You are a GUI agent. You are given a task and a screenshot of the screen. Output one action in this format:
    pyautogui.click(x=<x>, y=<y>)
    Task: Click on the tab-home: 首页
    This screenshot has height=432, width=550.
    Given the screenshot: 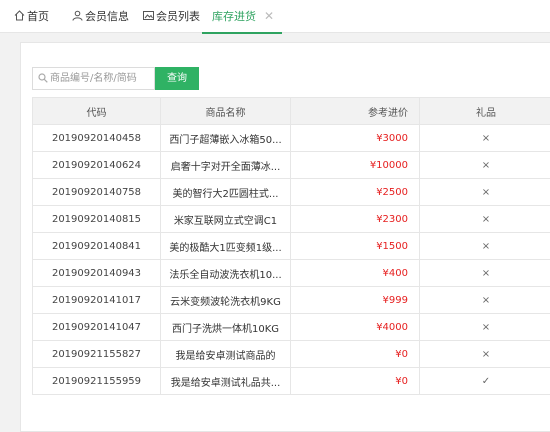 What is the action you would take?
    pyautogui.click(x=31, y=16)
    